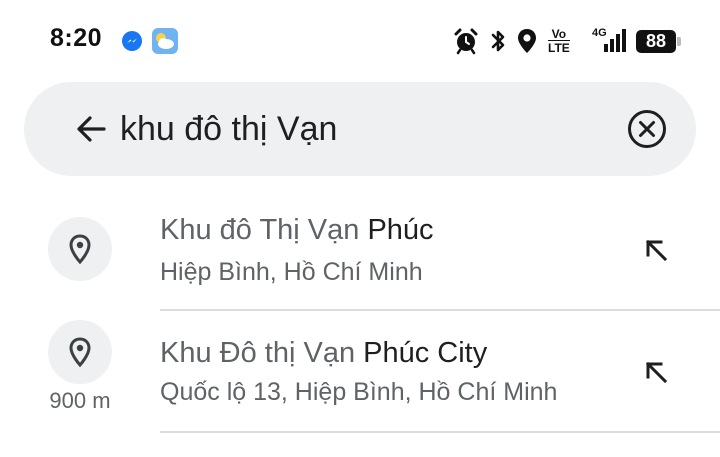  I want to click on search-input, so click(365, 129).